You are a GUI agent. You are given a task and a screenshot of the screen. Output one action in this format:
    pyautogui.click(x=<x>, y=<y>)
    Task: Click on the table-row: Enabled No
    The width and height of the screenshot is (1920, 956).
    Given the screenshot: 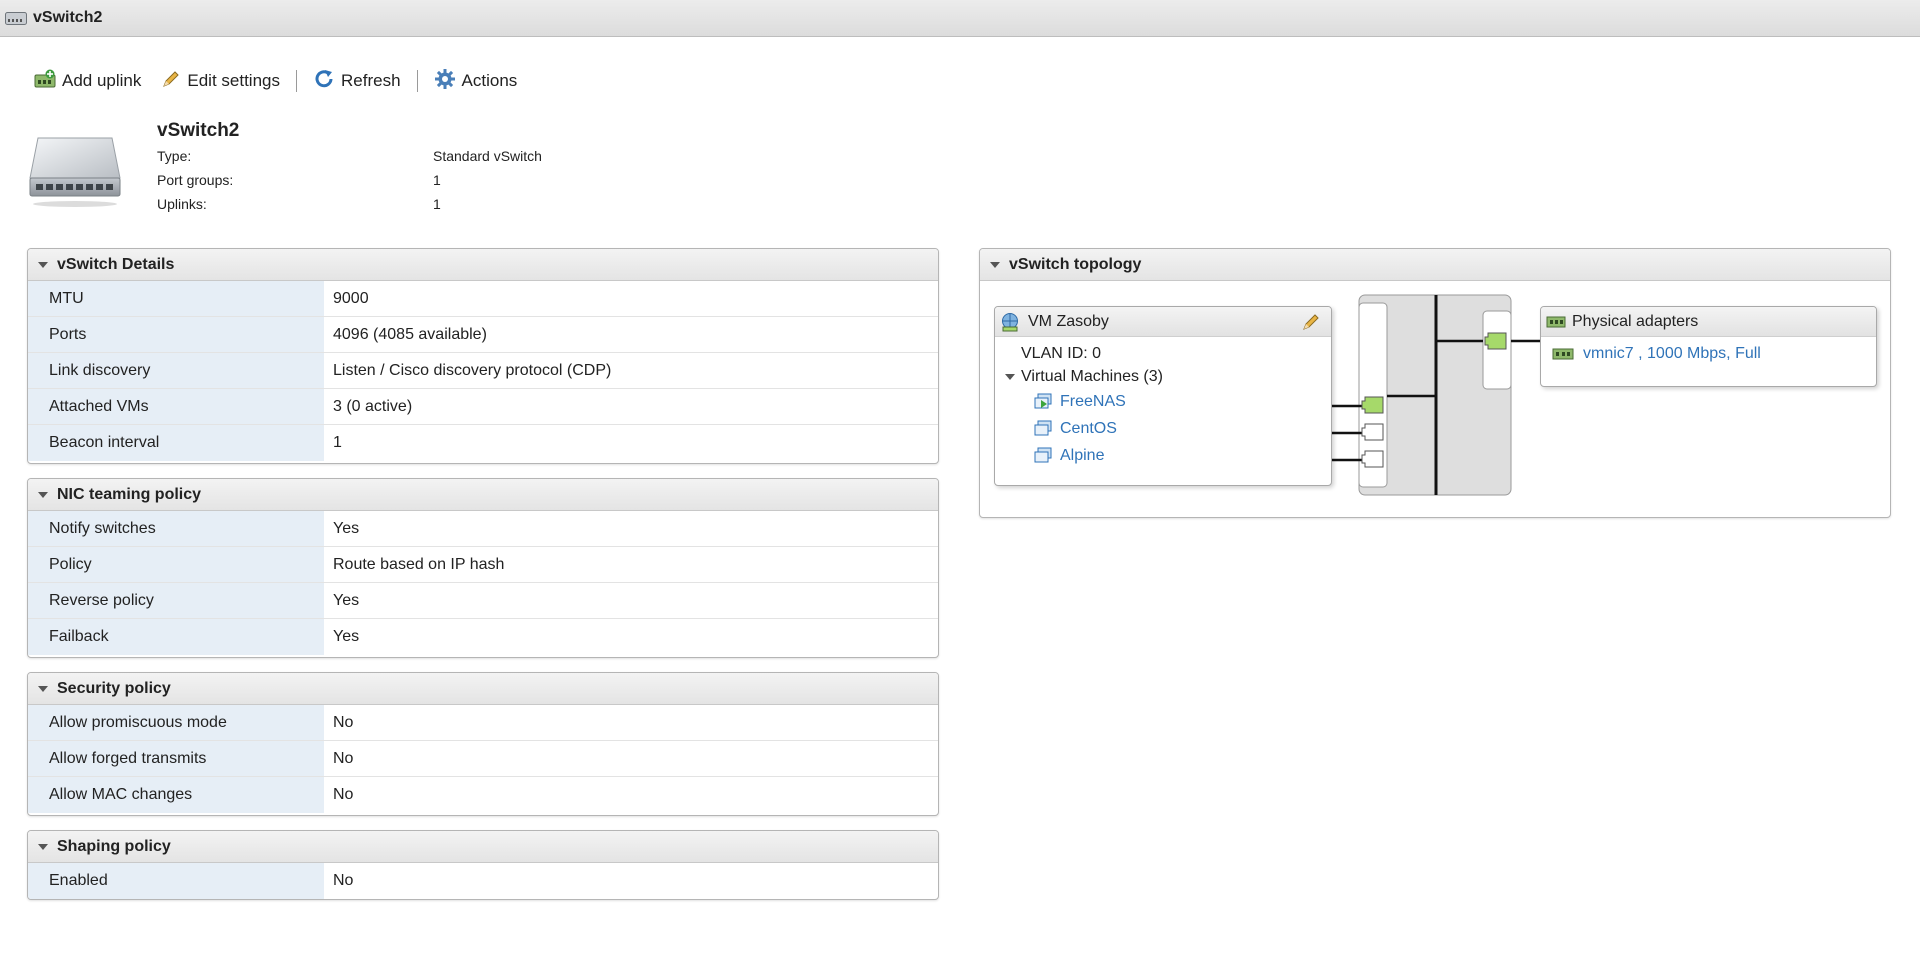 What is the action you would take?
    pyautogui.click(x=483, y=881)
    